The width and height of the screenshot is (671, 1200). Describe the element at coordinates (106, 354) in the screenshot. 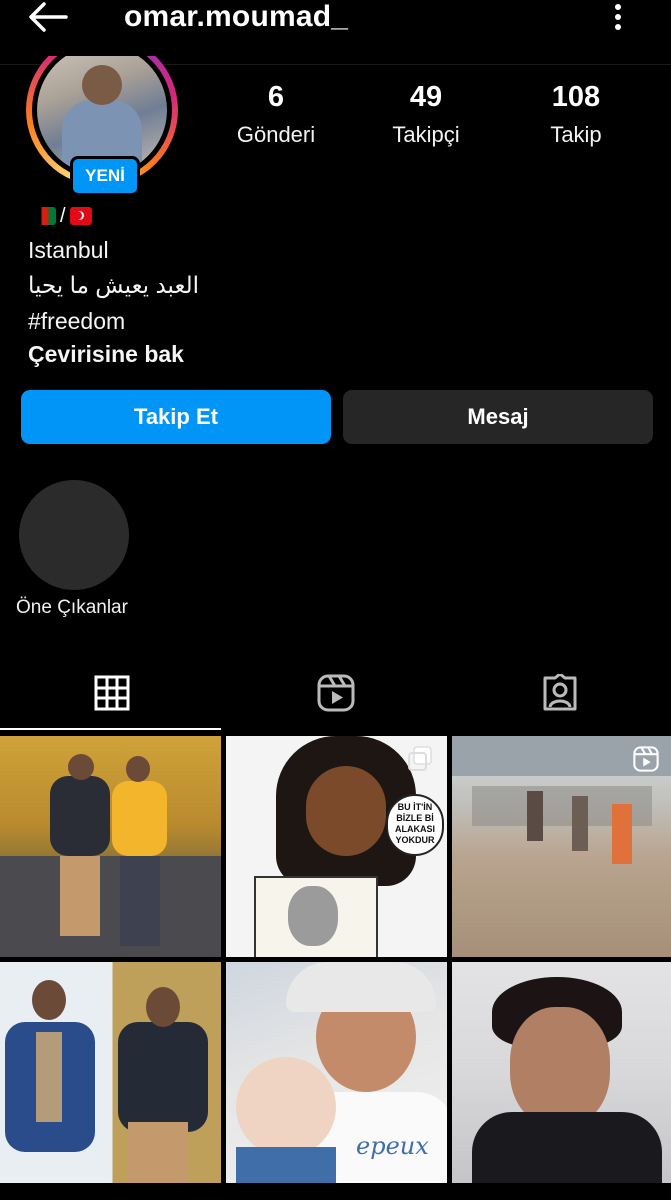

I see `translate-link: Çevirisine bak` at that location.